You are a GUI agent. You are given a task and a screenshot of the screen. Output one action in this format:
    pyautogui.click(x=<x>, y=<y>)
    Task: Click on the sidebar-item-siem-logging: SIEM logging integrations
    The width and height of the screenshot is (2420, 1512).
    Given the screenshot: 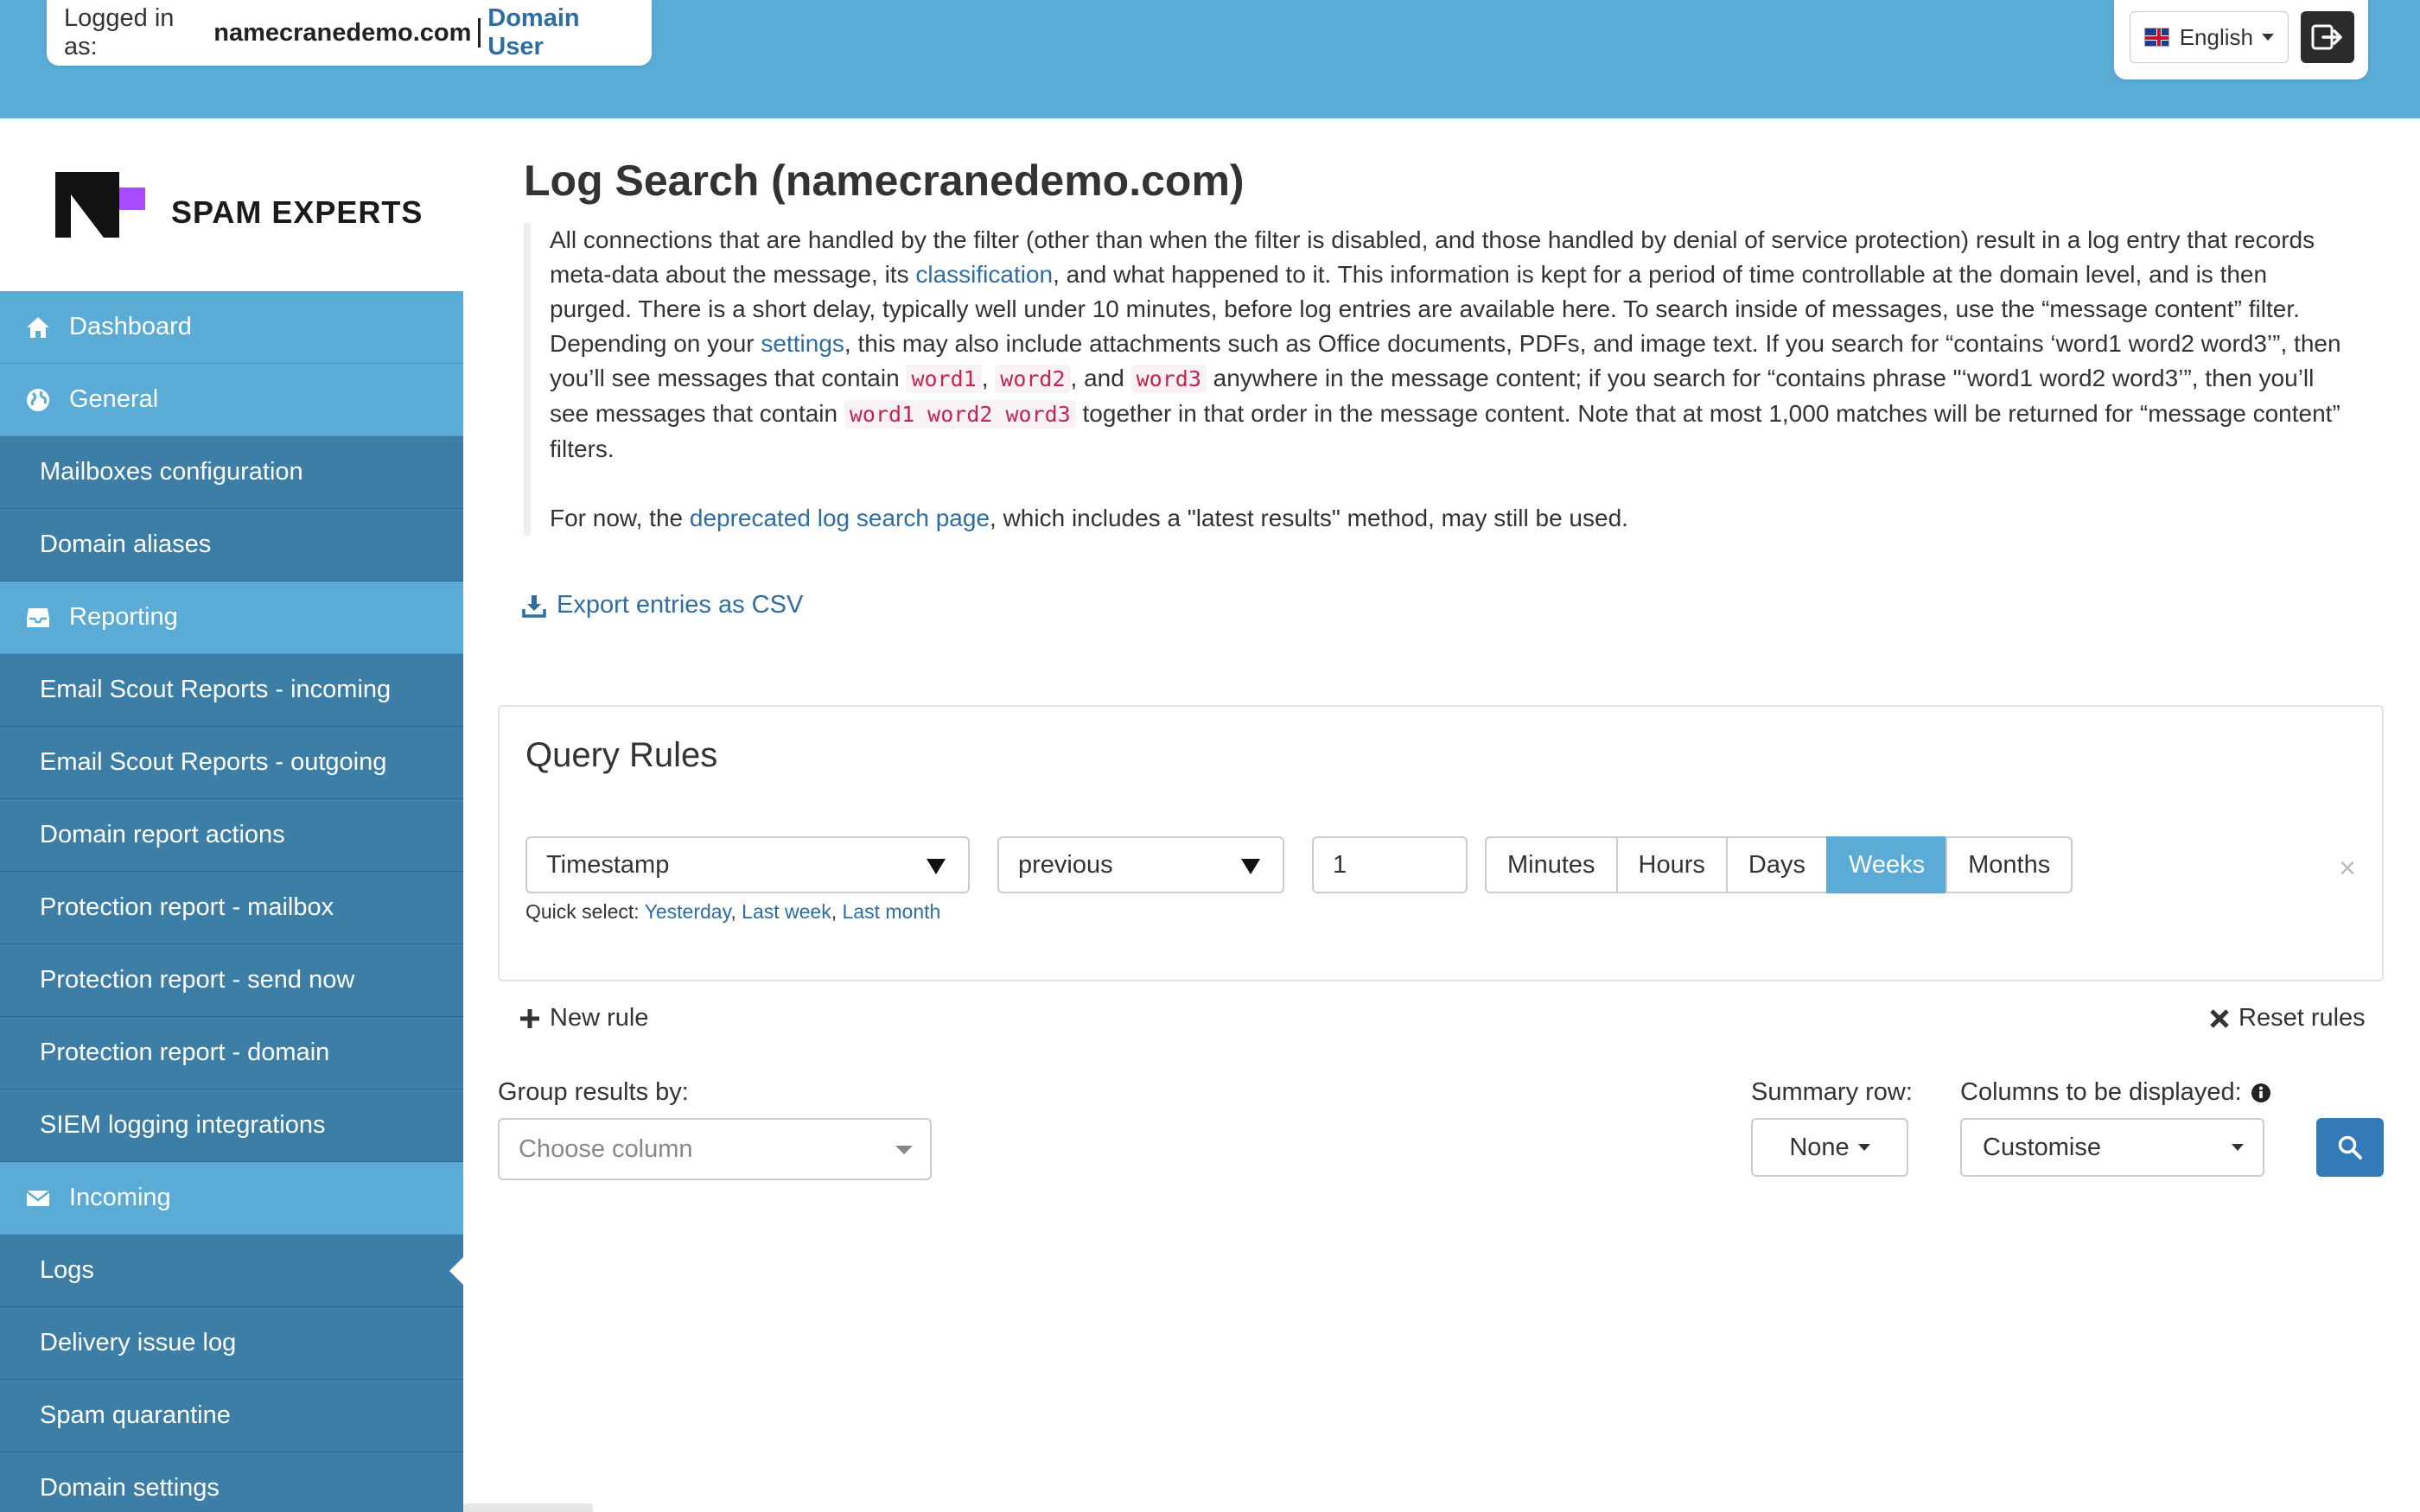 What is the action you would take?
    pyautogui.click(x=231, y=1126)
    